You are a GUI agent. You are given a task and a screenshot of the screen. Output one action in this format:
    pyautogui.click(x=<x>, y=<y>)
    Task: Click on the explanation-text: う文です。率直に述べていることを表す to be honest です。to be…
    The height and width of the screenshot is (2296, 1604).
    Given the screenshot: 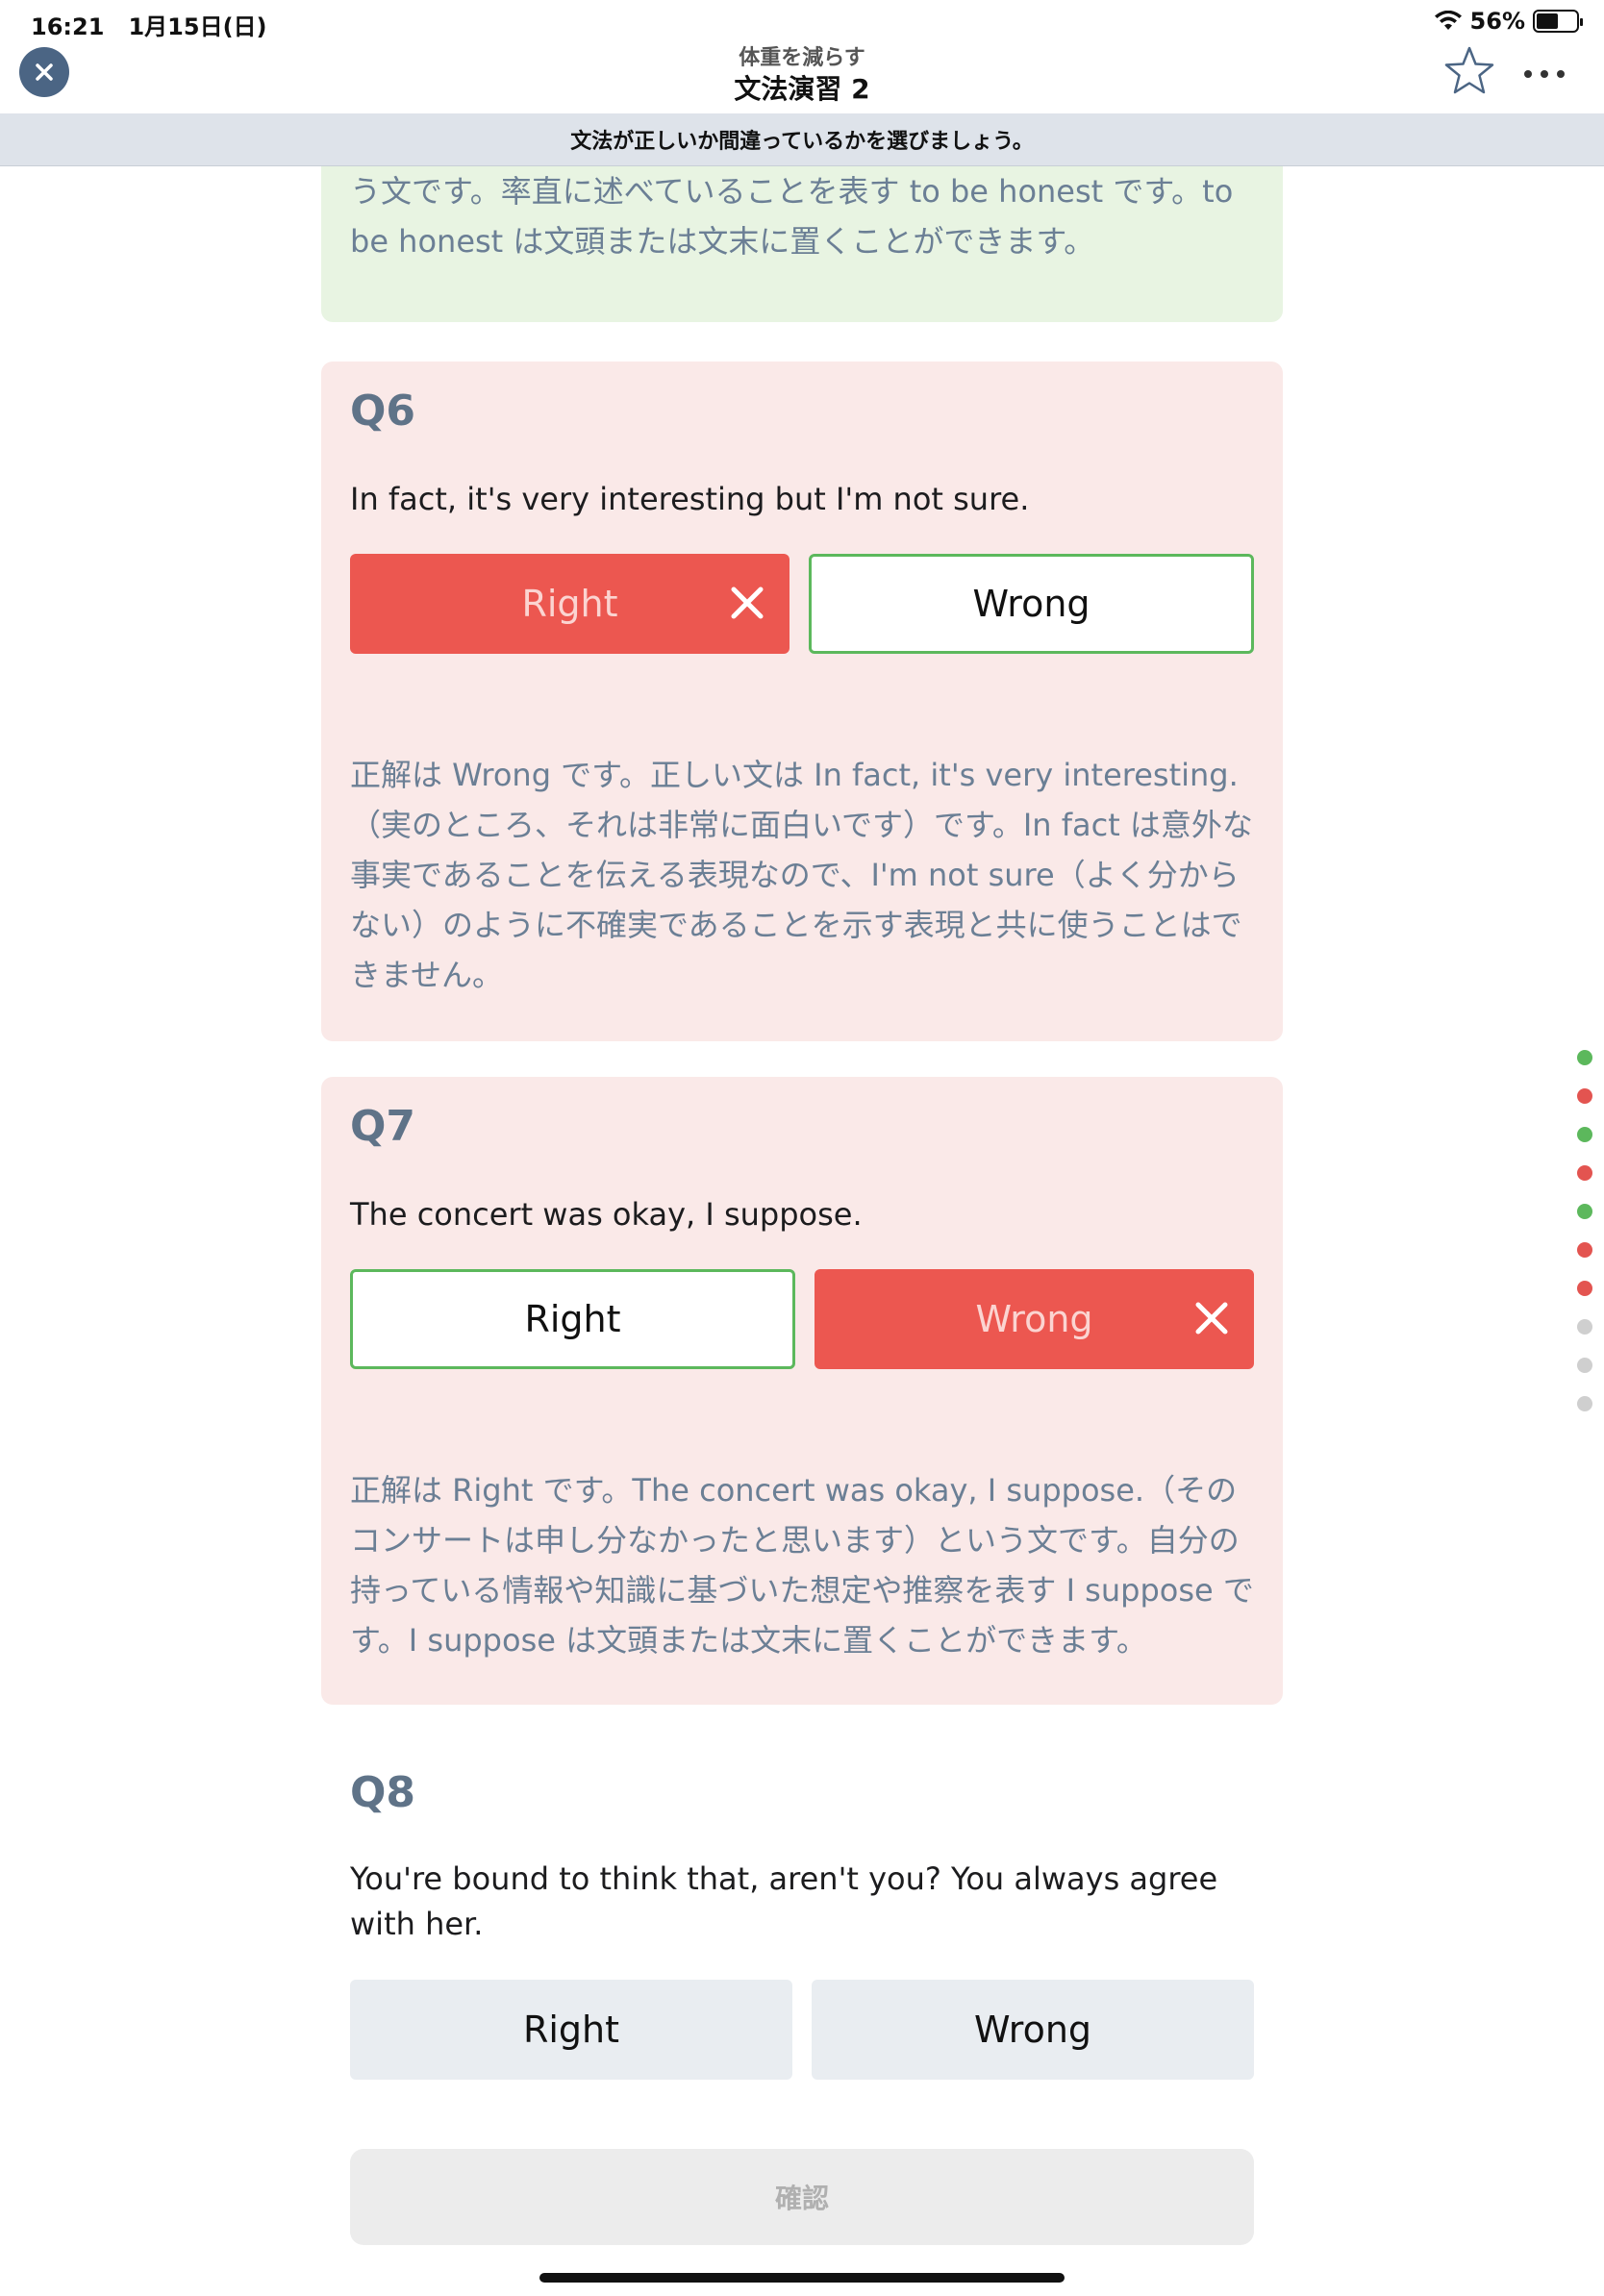 What is the action you would take?
    pyautogui.click(x=792, y=216)
    